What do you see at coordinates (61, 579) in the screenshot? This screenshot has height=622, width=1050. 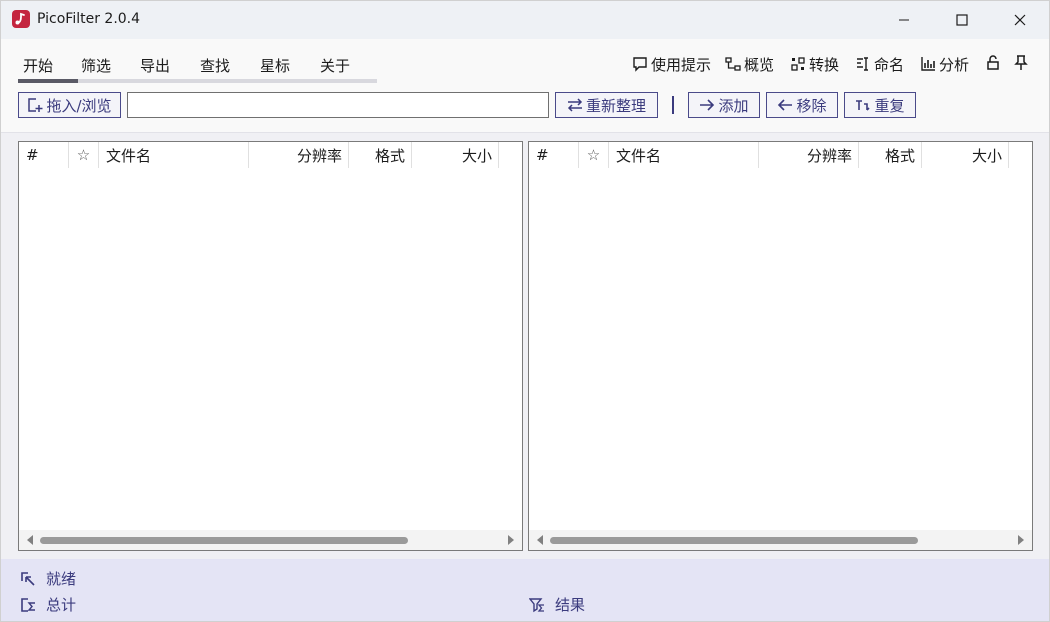 I see `status-ready-label: 就绪` at bounding box center [61, 579].